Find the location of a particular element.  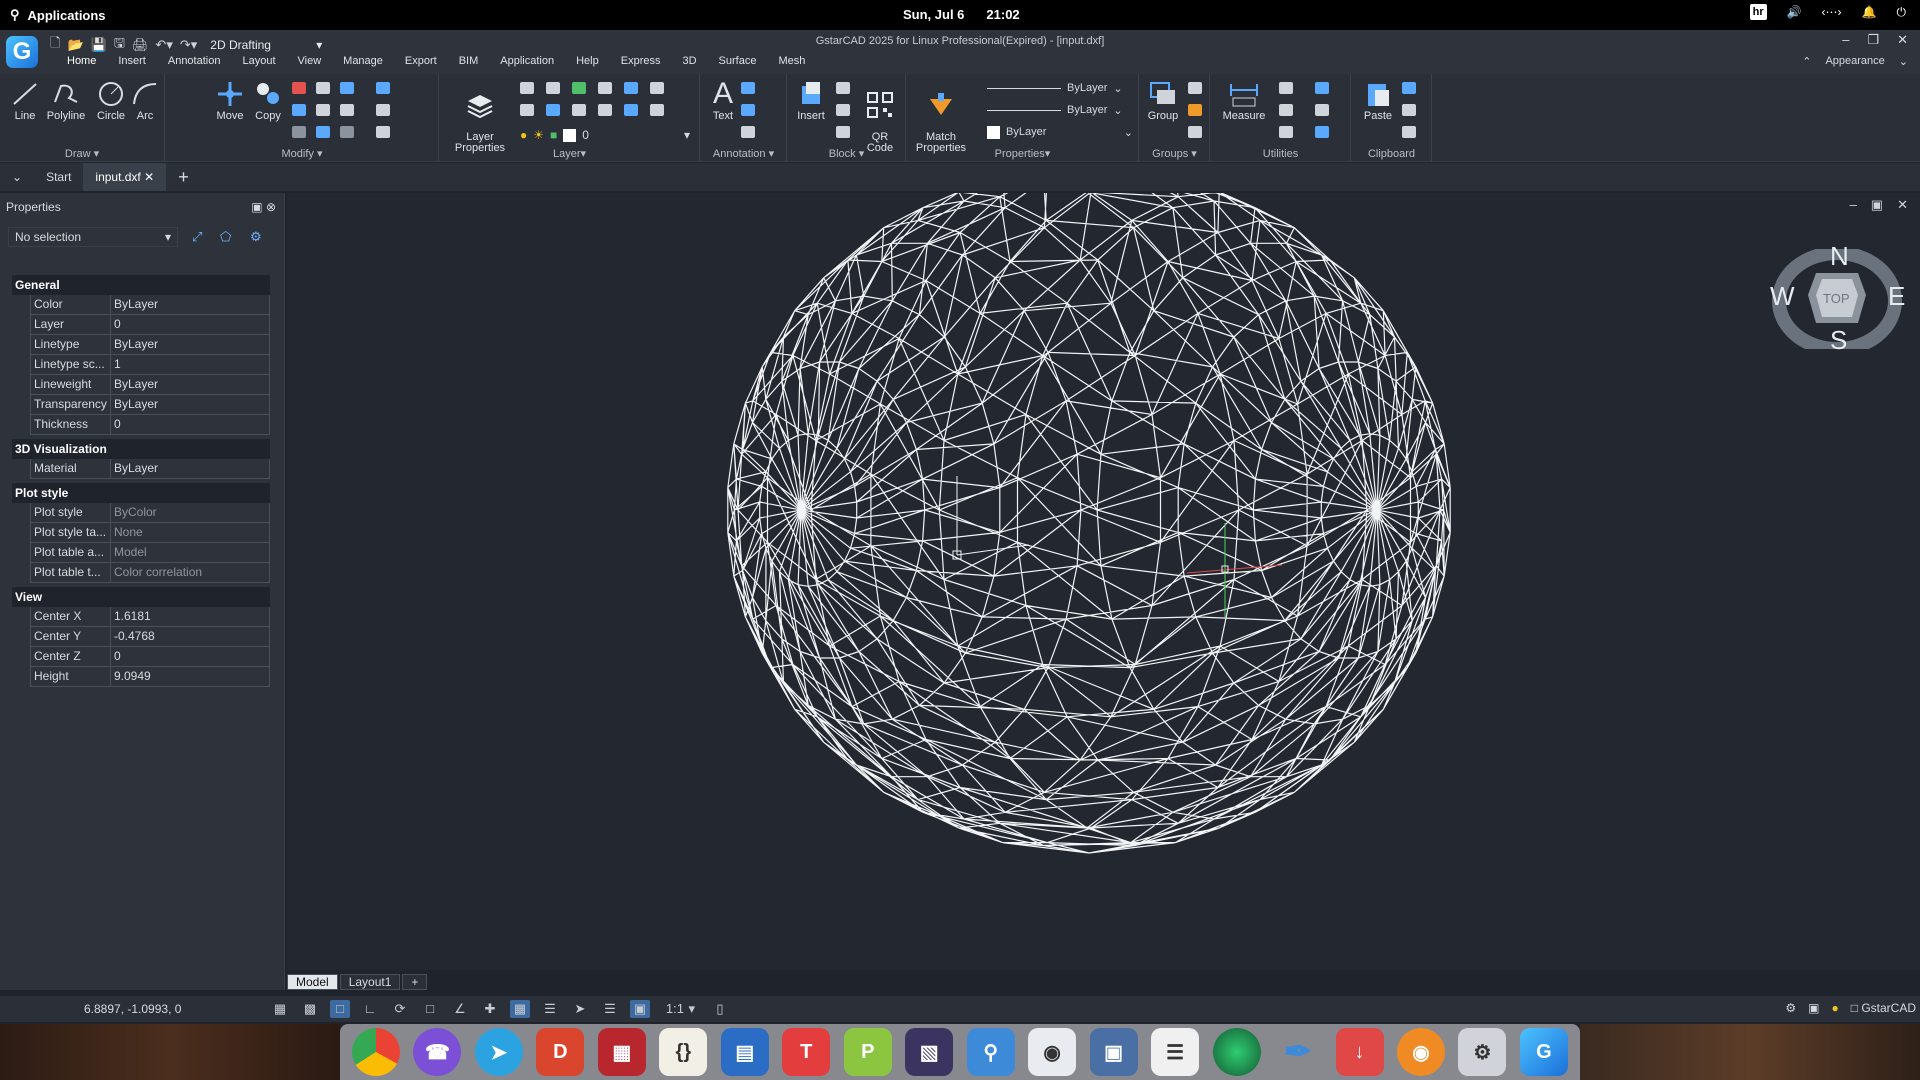

text-tool: A Text is located at coordinates (723, 101).